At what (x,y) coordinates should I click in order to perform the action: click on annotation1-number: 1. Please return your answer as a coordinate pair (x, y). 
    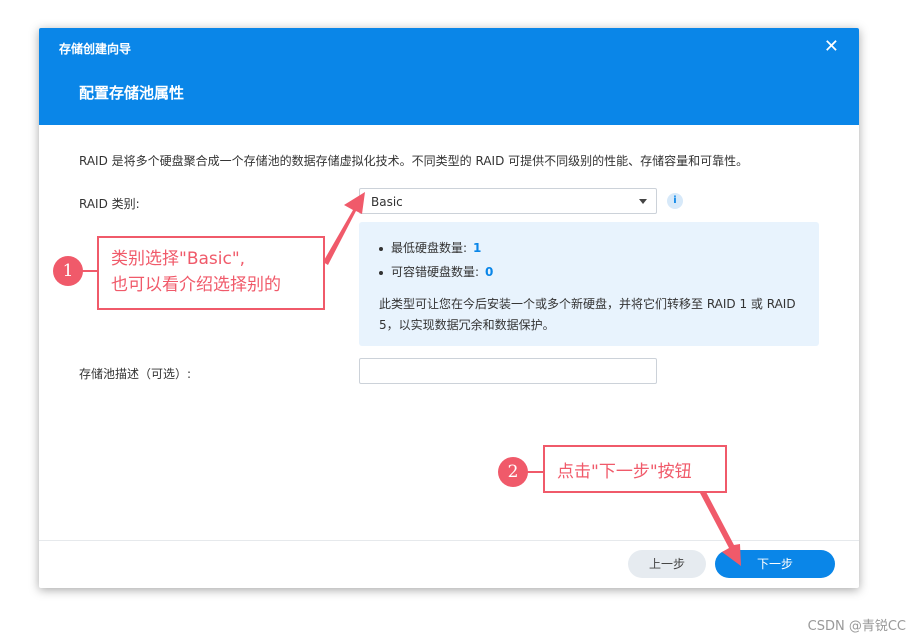
    Looking at the image, I should click on (68, 271).